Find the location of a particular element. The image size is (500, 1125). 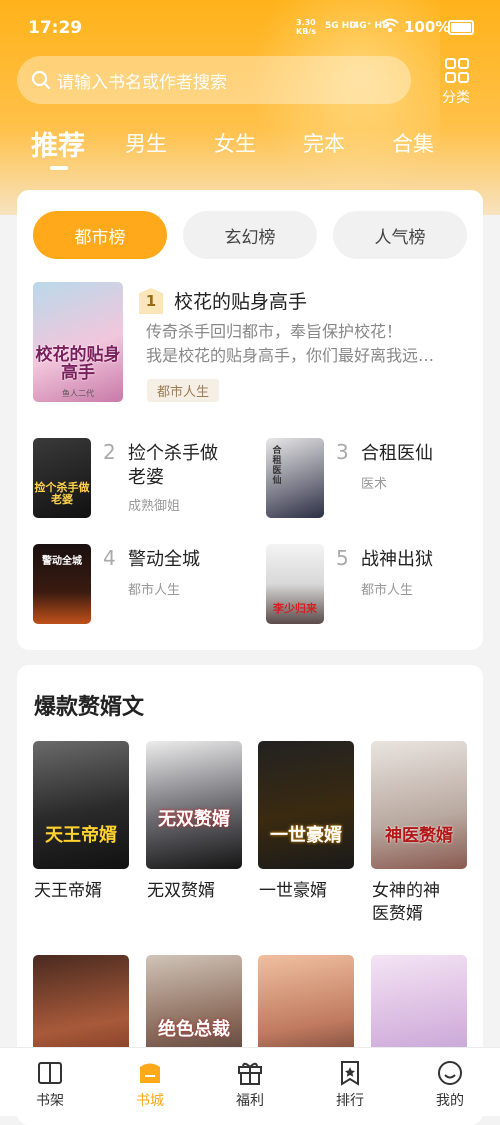

book-cover: 无双赘婿 is located at coordinates (194, 805).